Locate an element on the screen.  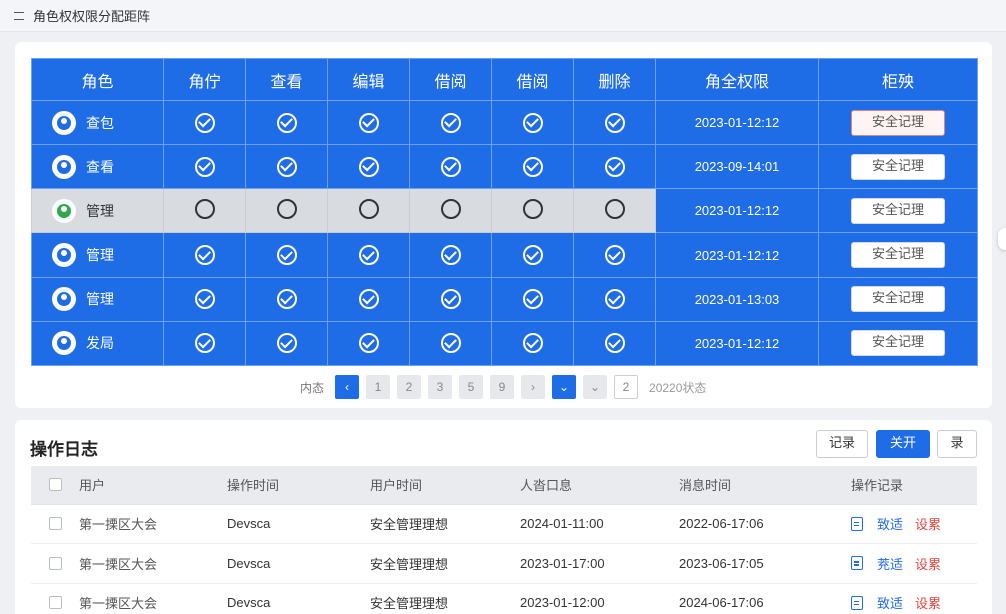
page-2-button: 2 is located at coordinates (409, 387).